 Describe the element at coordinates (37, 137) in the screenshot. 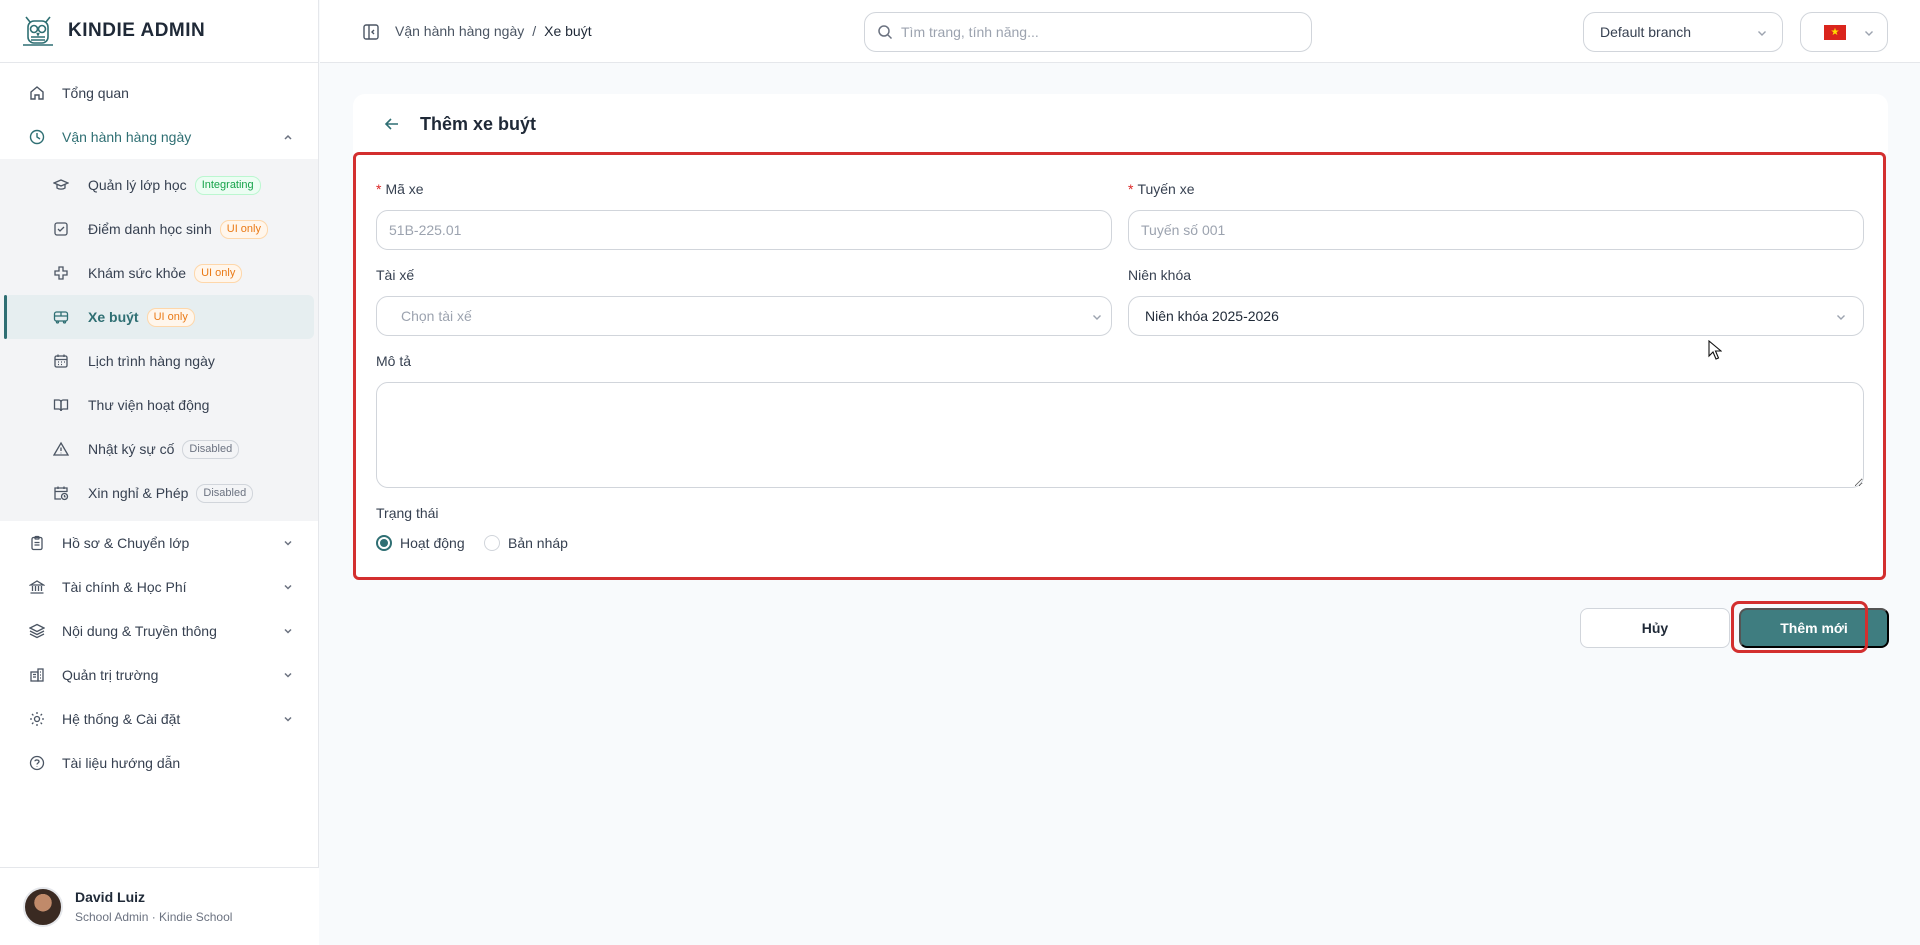

I see `clock-icon` at that location.